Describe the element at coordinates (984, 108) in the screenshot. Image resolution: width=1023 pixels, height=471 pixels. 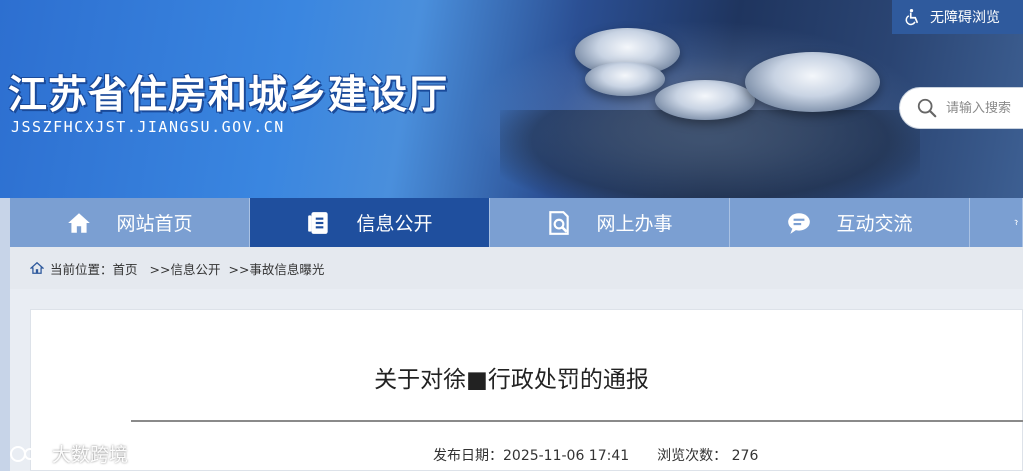
I see `search-input` at that location.